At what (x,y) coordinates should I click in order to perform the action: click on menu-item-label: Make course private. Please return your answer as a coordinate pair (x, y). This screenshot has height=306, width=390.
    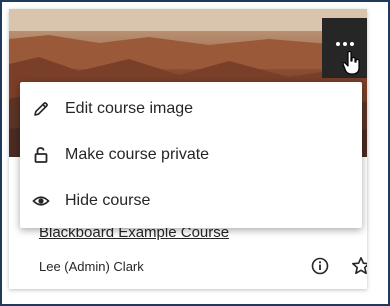
    Looking at the image, I should click on (137, 154).